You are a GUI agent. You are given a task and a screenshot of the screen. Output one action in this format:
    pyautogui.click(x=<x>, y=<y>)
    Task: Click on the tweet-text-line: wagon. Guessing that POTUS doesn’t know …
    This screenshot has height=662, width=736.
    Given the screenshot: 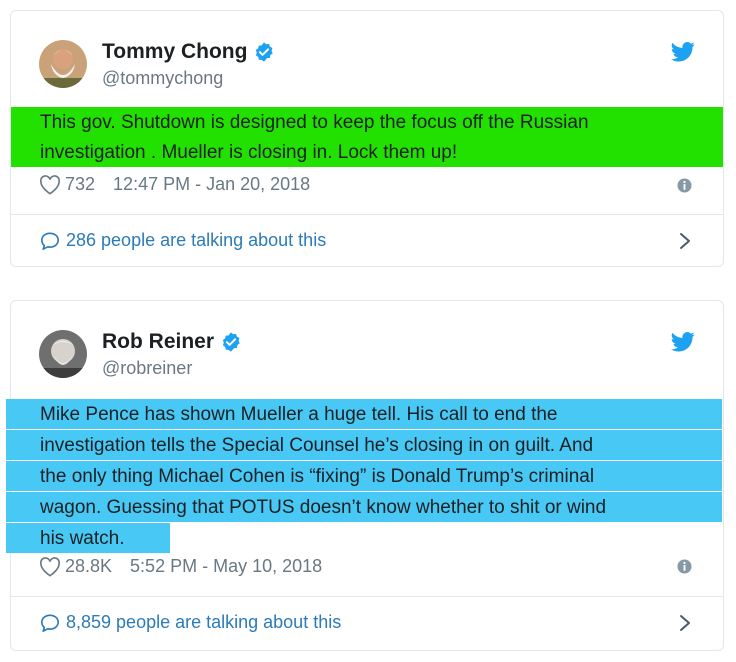 What is the action you would take?
    pyautogui.click(x=323, y=507)
    